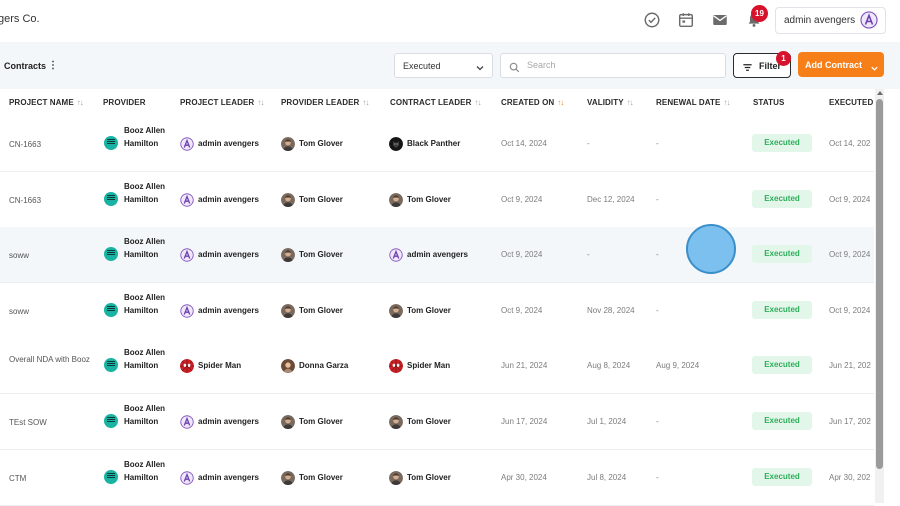 Image resolution: width=900 pixels, height=506 pixels. I want to click on project-name: TEst SOW, so click(50, 422).